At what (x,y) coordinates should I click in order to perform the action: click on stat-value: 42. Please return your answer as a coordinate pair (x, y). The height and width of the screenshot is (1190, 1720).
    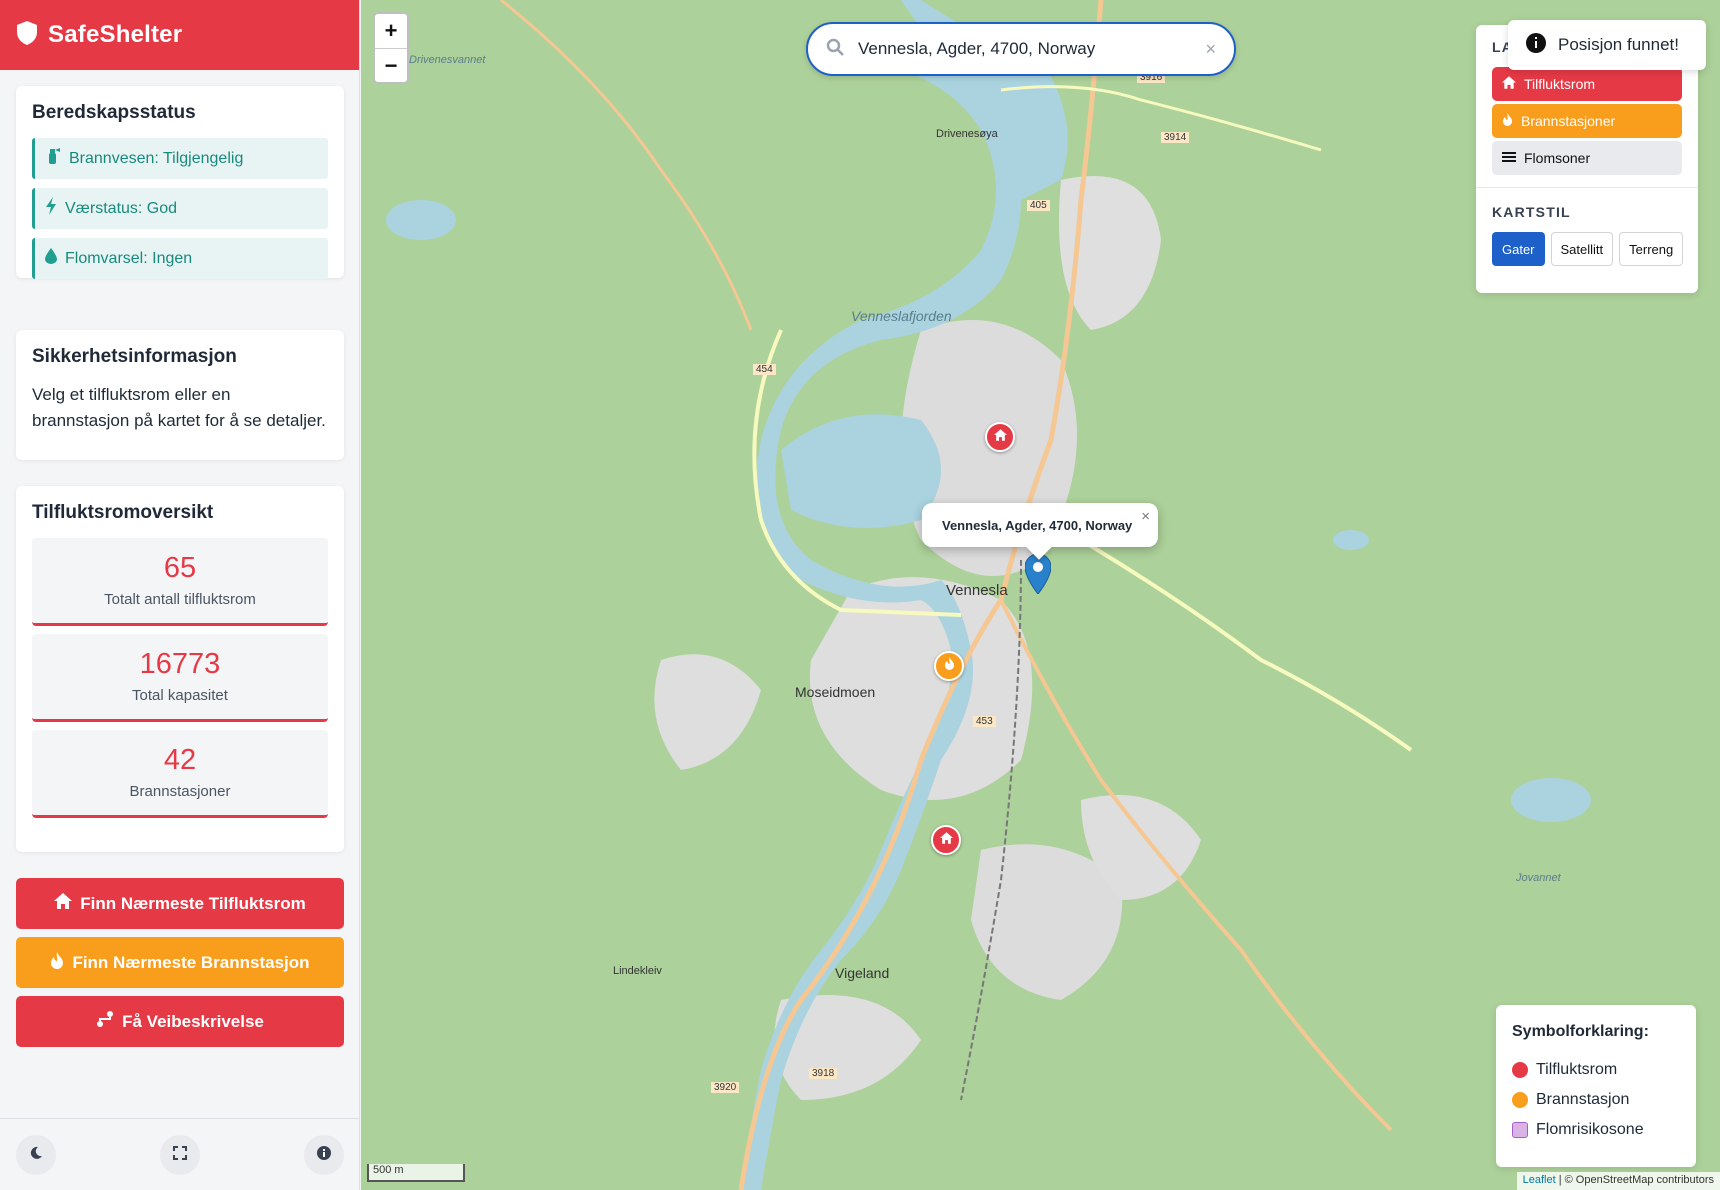
    Looking at the image, I should click on (180, 760).